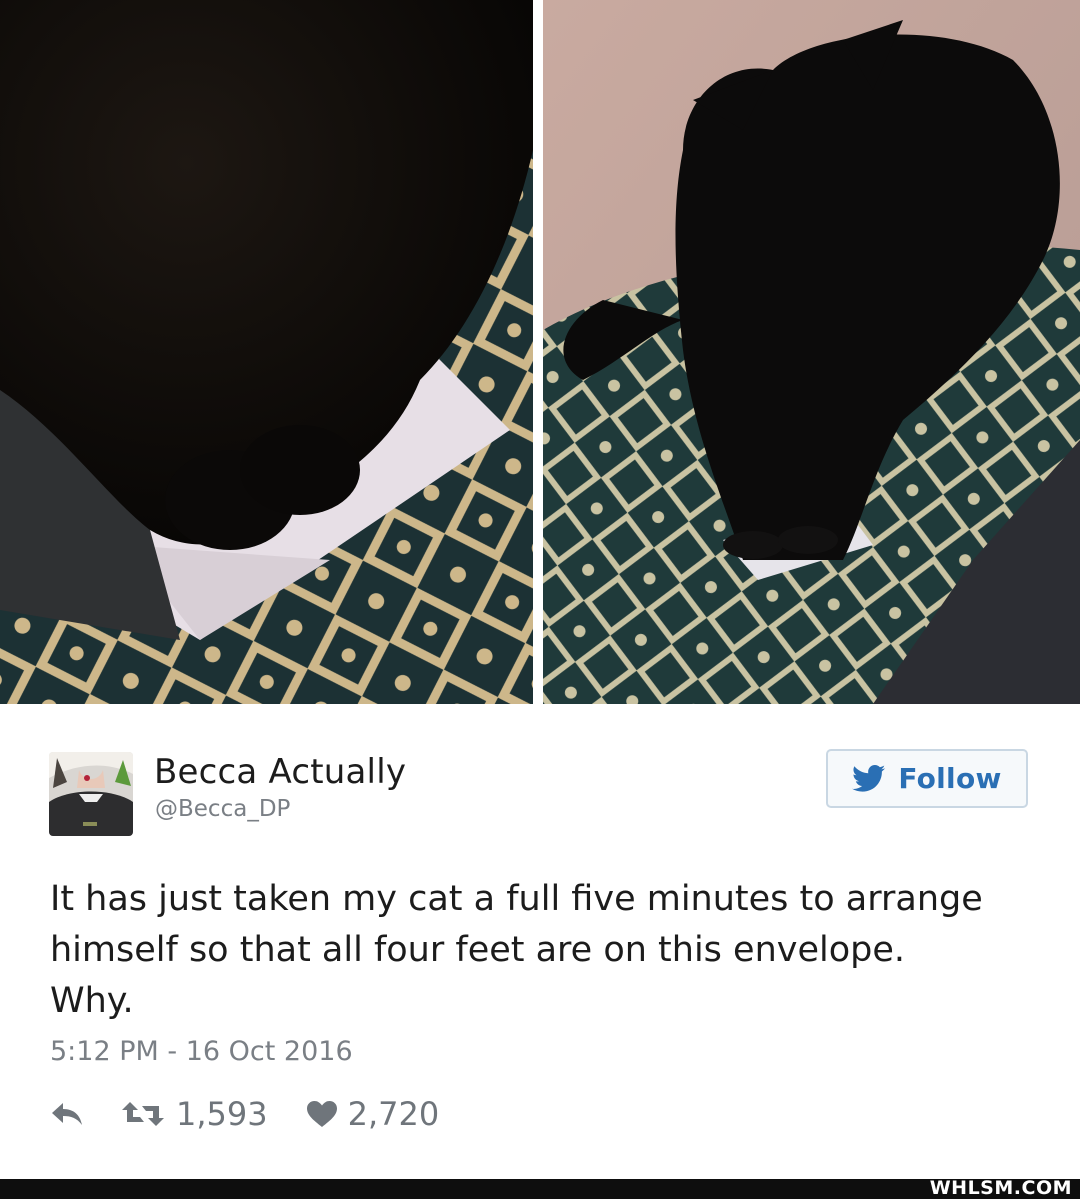 This screenshot has width=1080, height=1199. Describe the element at coordinates (222, 809) in the screenshot. I see `user-handle: @Becca_DP` at that location.